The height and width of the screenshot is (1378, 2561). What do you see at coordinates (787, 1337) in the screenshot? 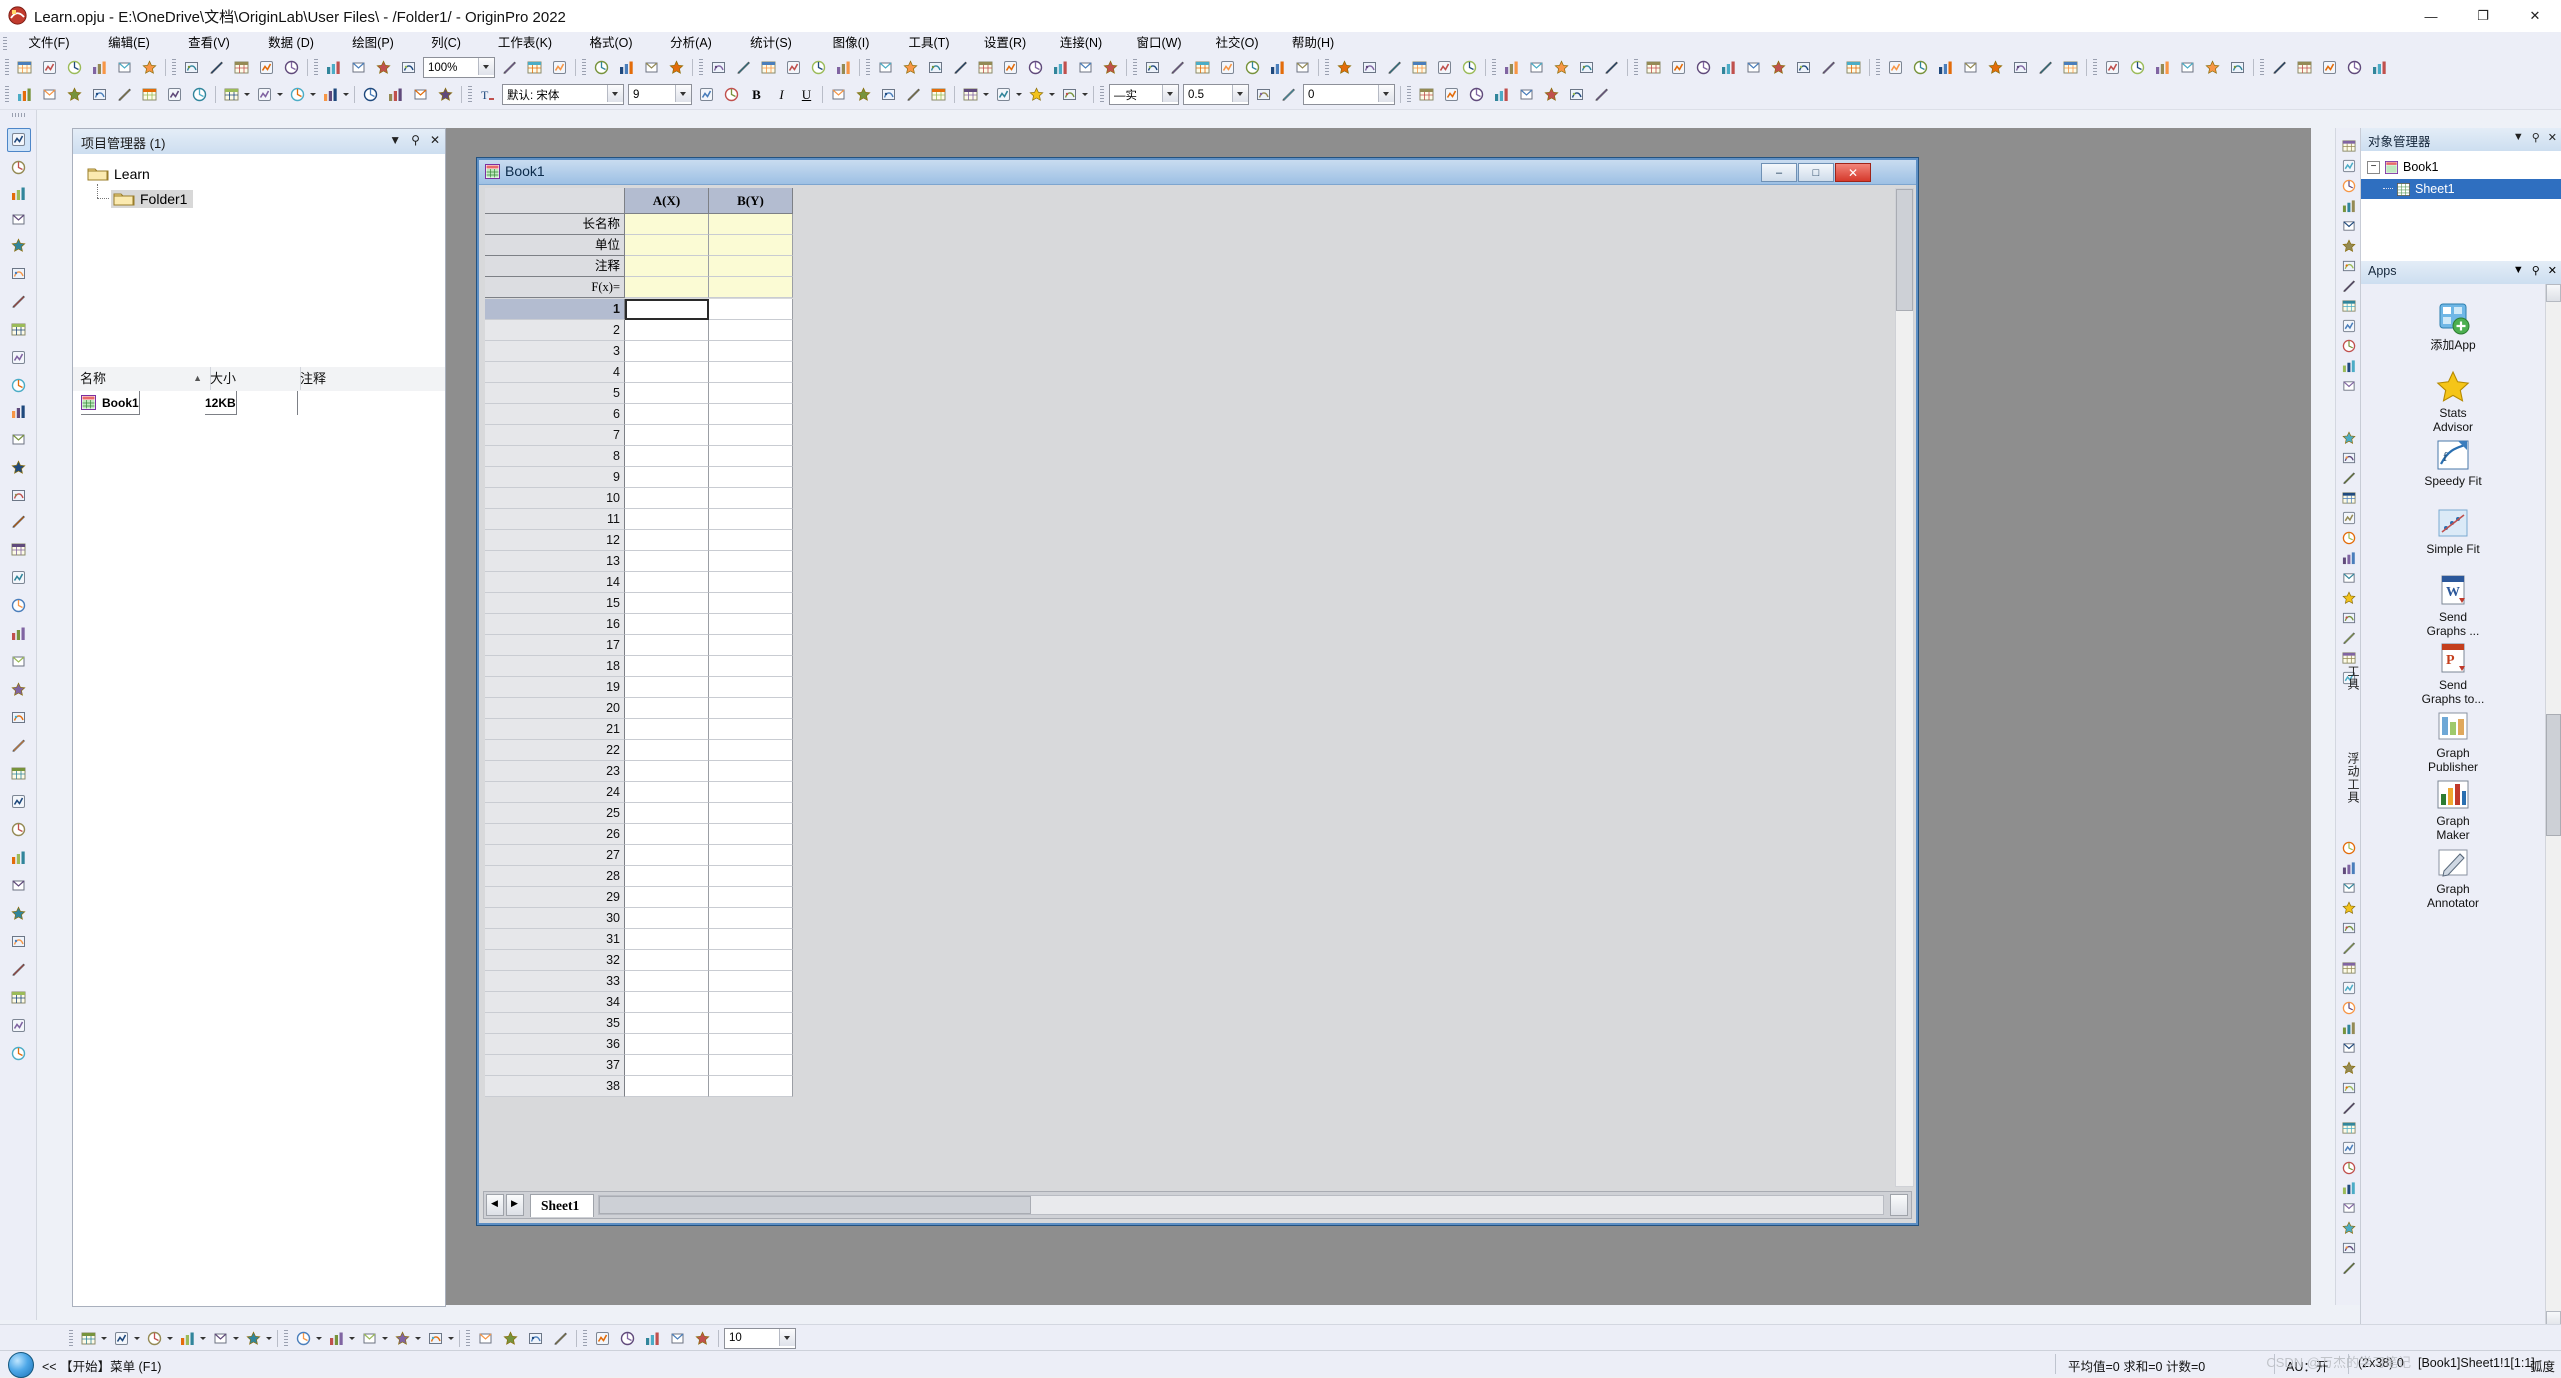
I see `graph-size-arrow` at bounding box center [787, 1337].